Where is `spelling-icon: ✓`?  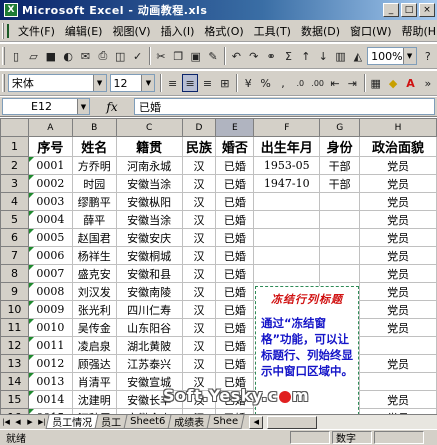
spelling-icon: ✓ is located at coordinates (137, 56).